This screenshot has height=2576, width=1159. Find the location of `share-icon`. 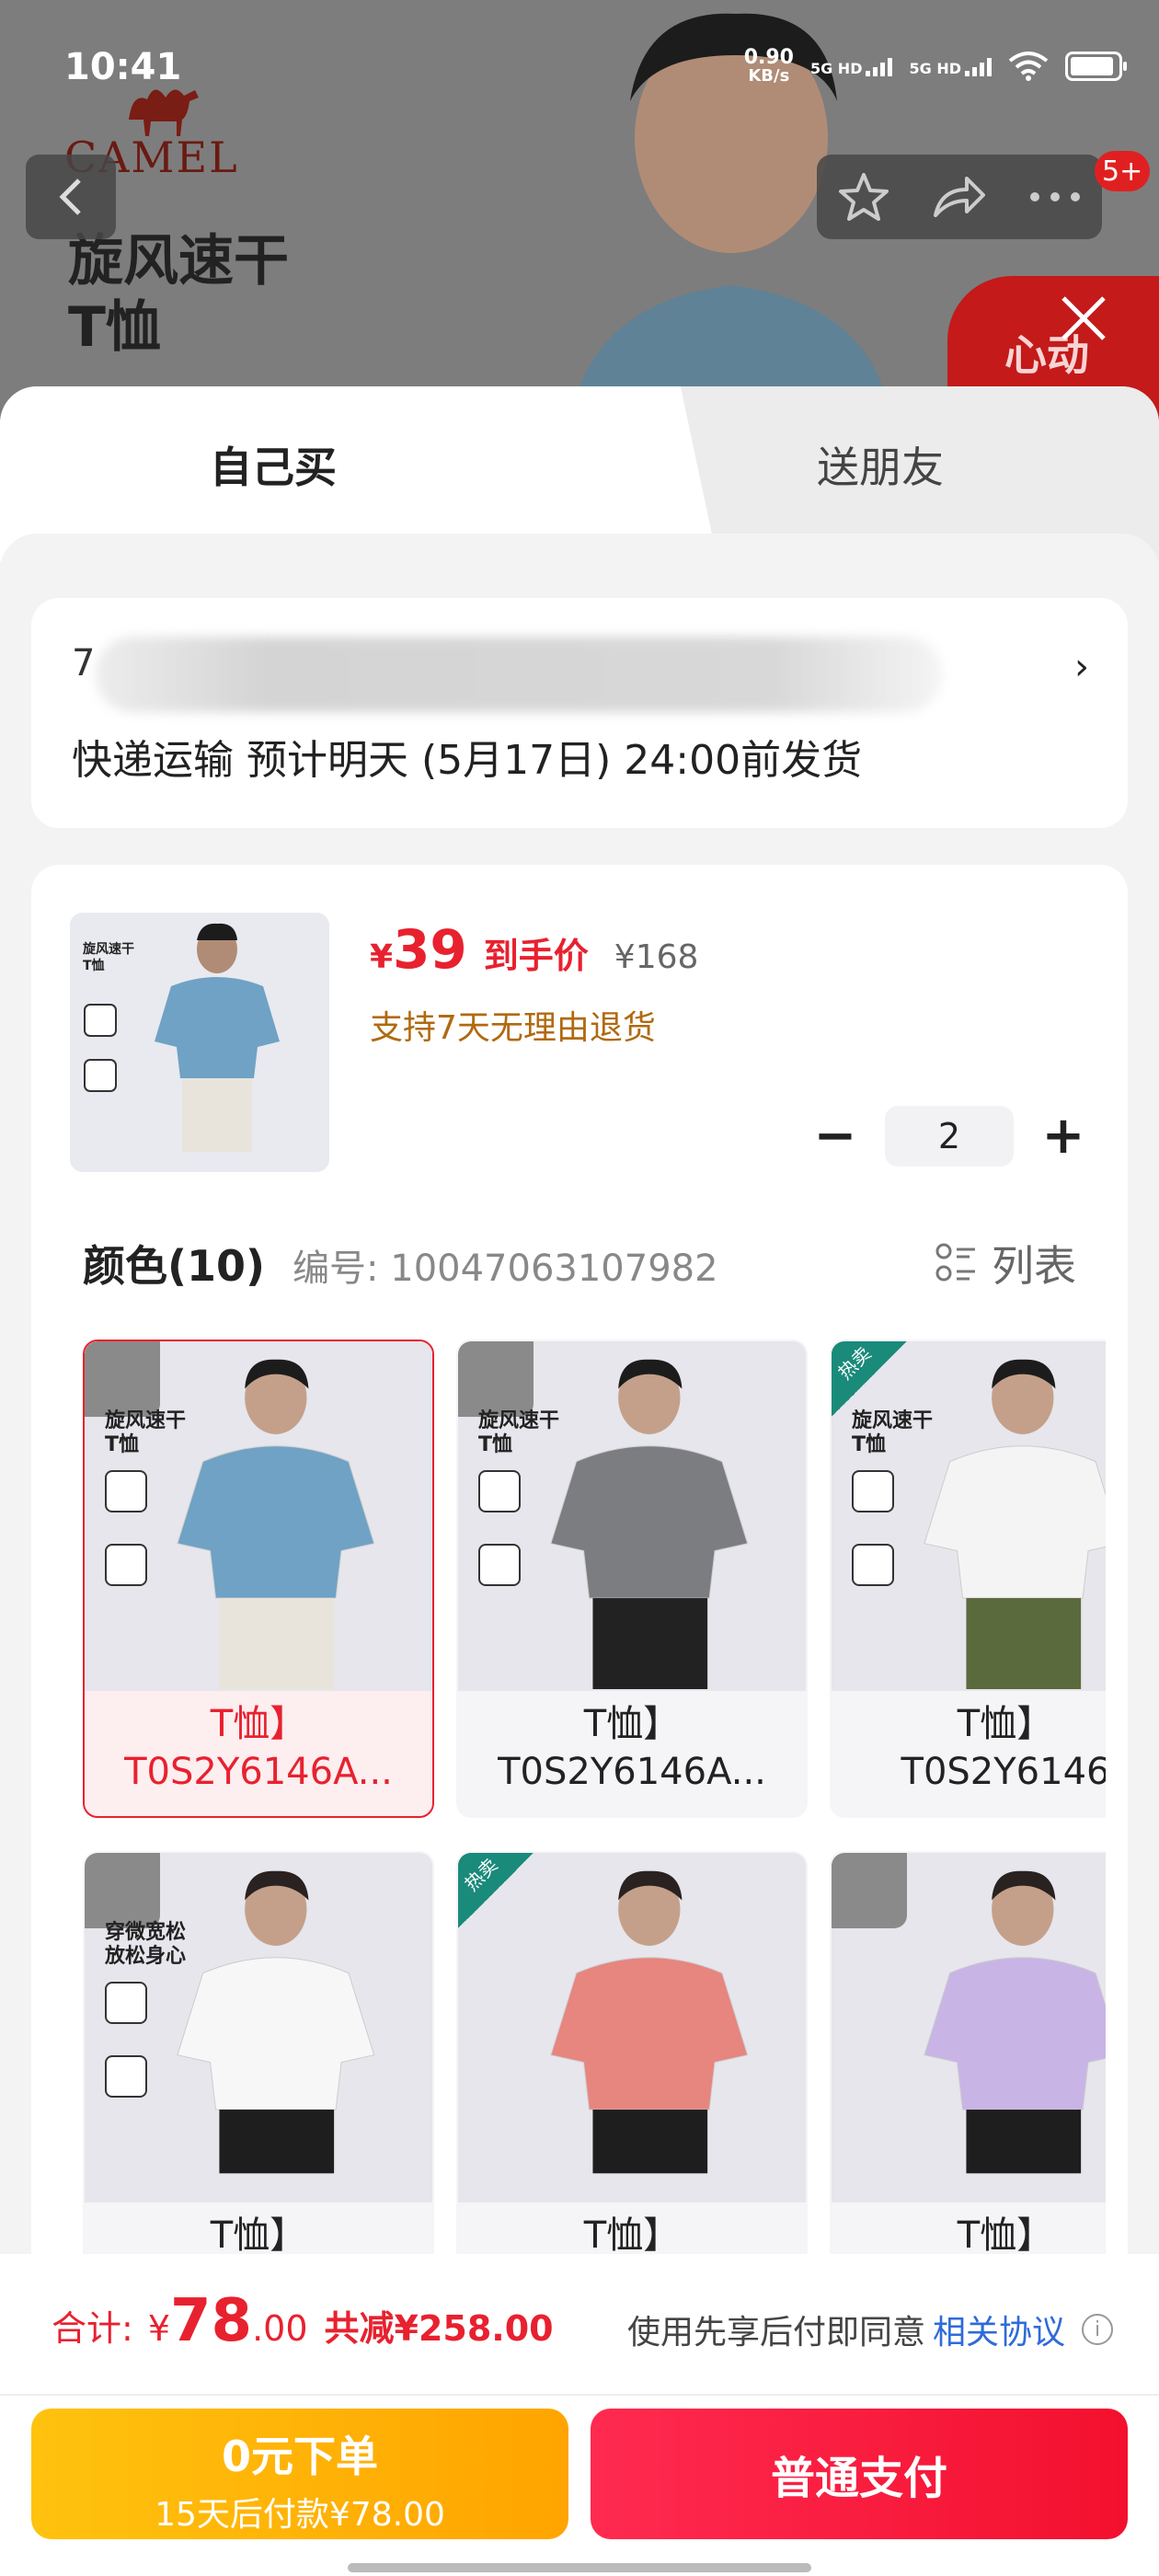

share-icon is located at coordinates (959, 197).